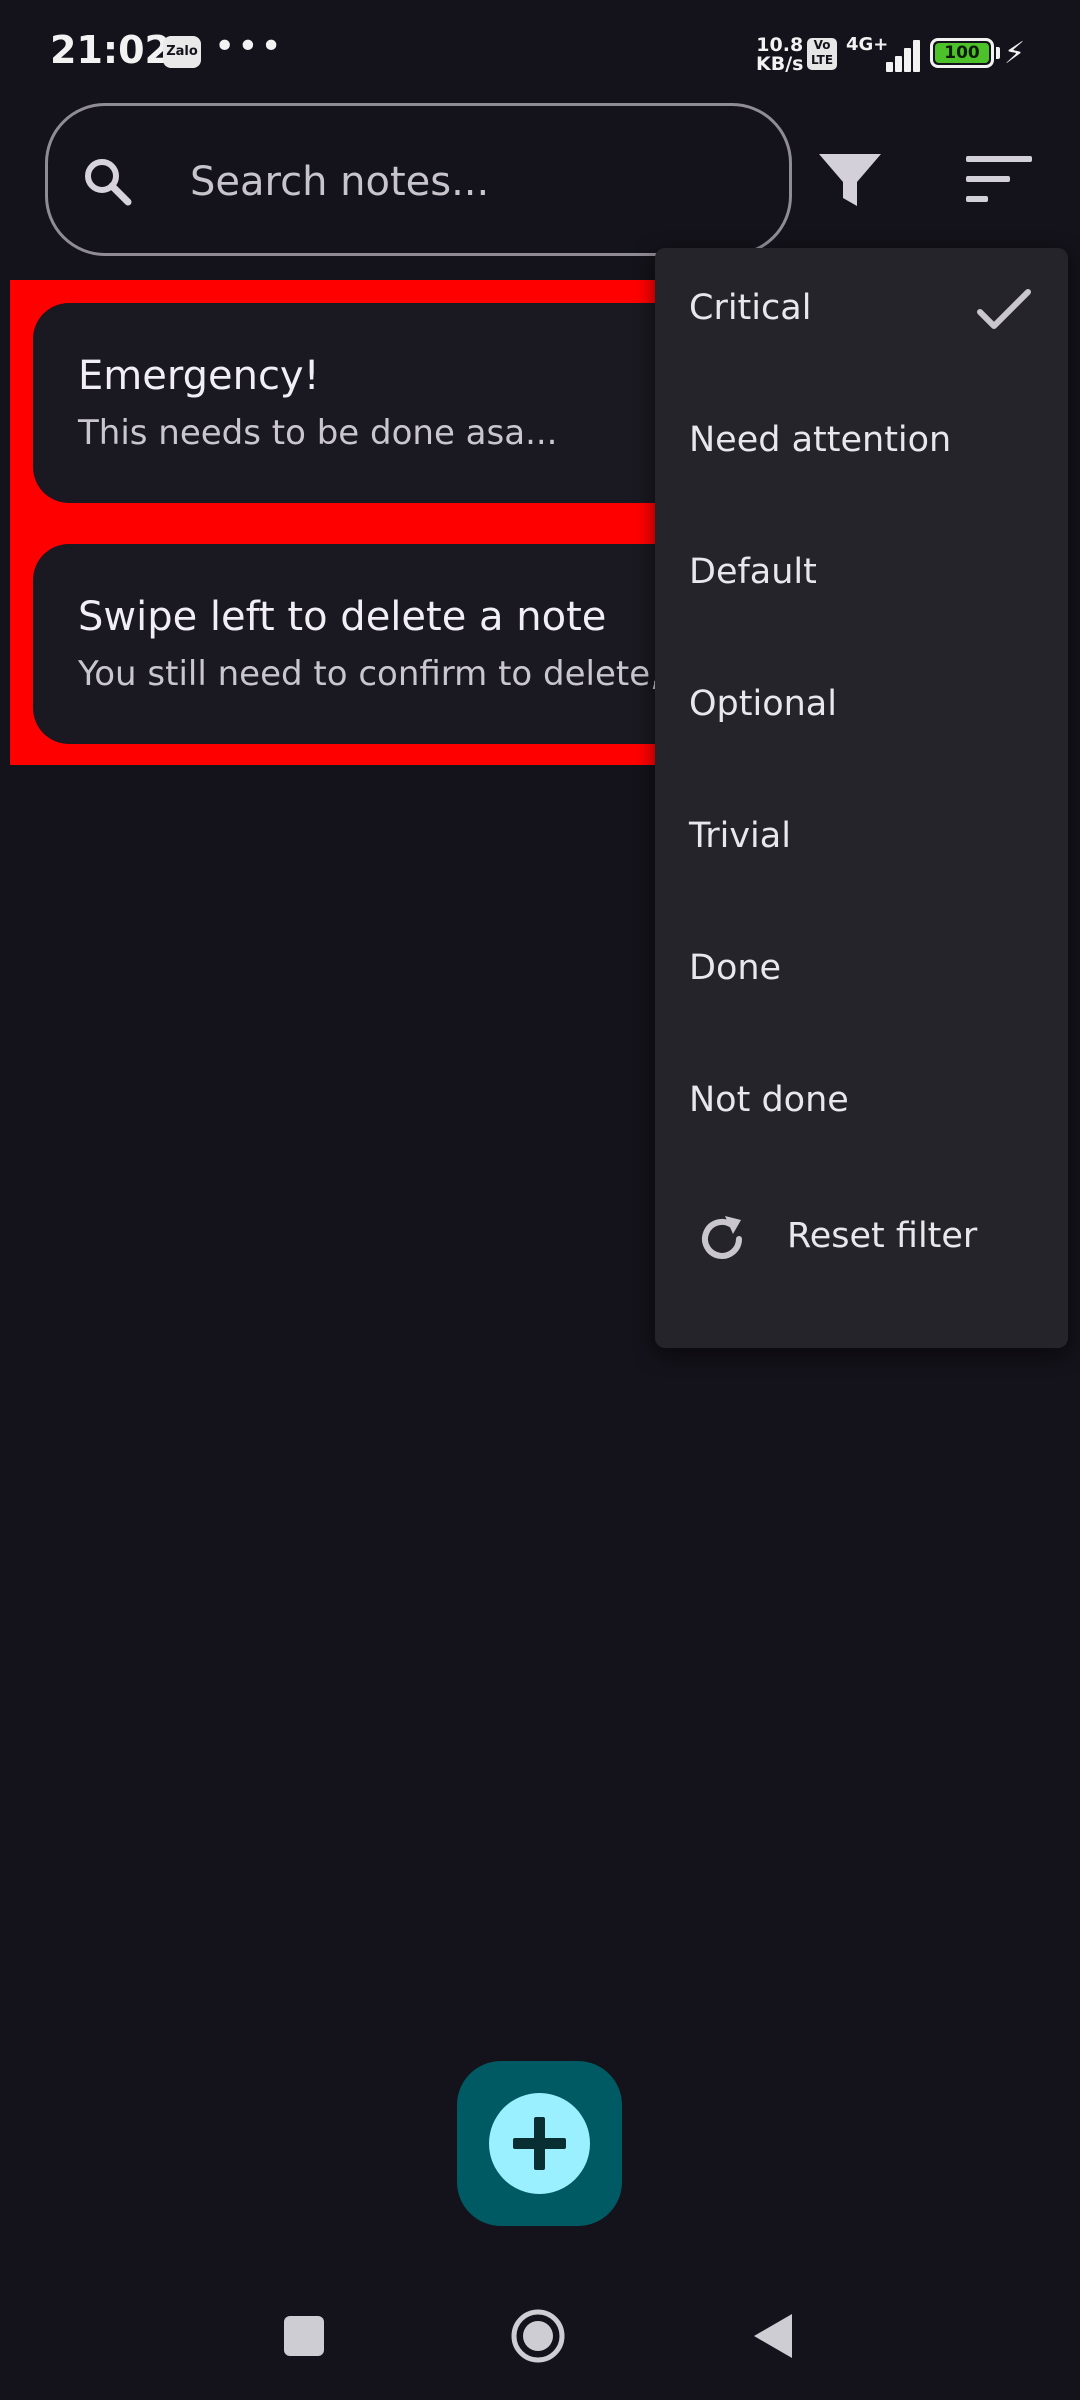  Describe the element at coordinates (773, 2336) in the screenshot. I see `back-icon` at that location.